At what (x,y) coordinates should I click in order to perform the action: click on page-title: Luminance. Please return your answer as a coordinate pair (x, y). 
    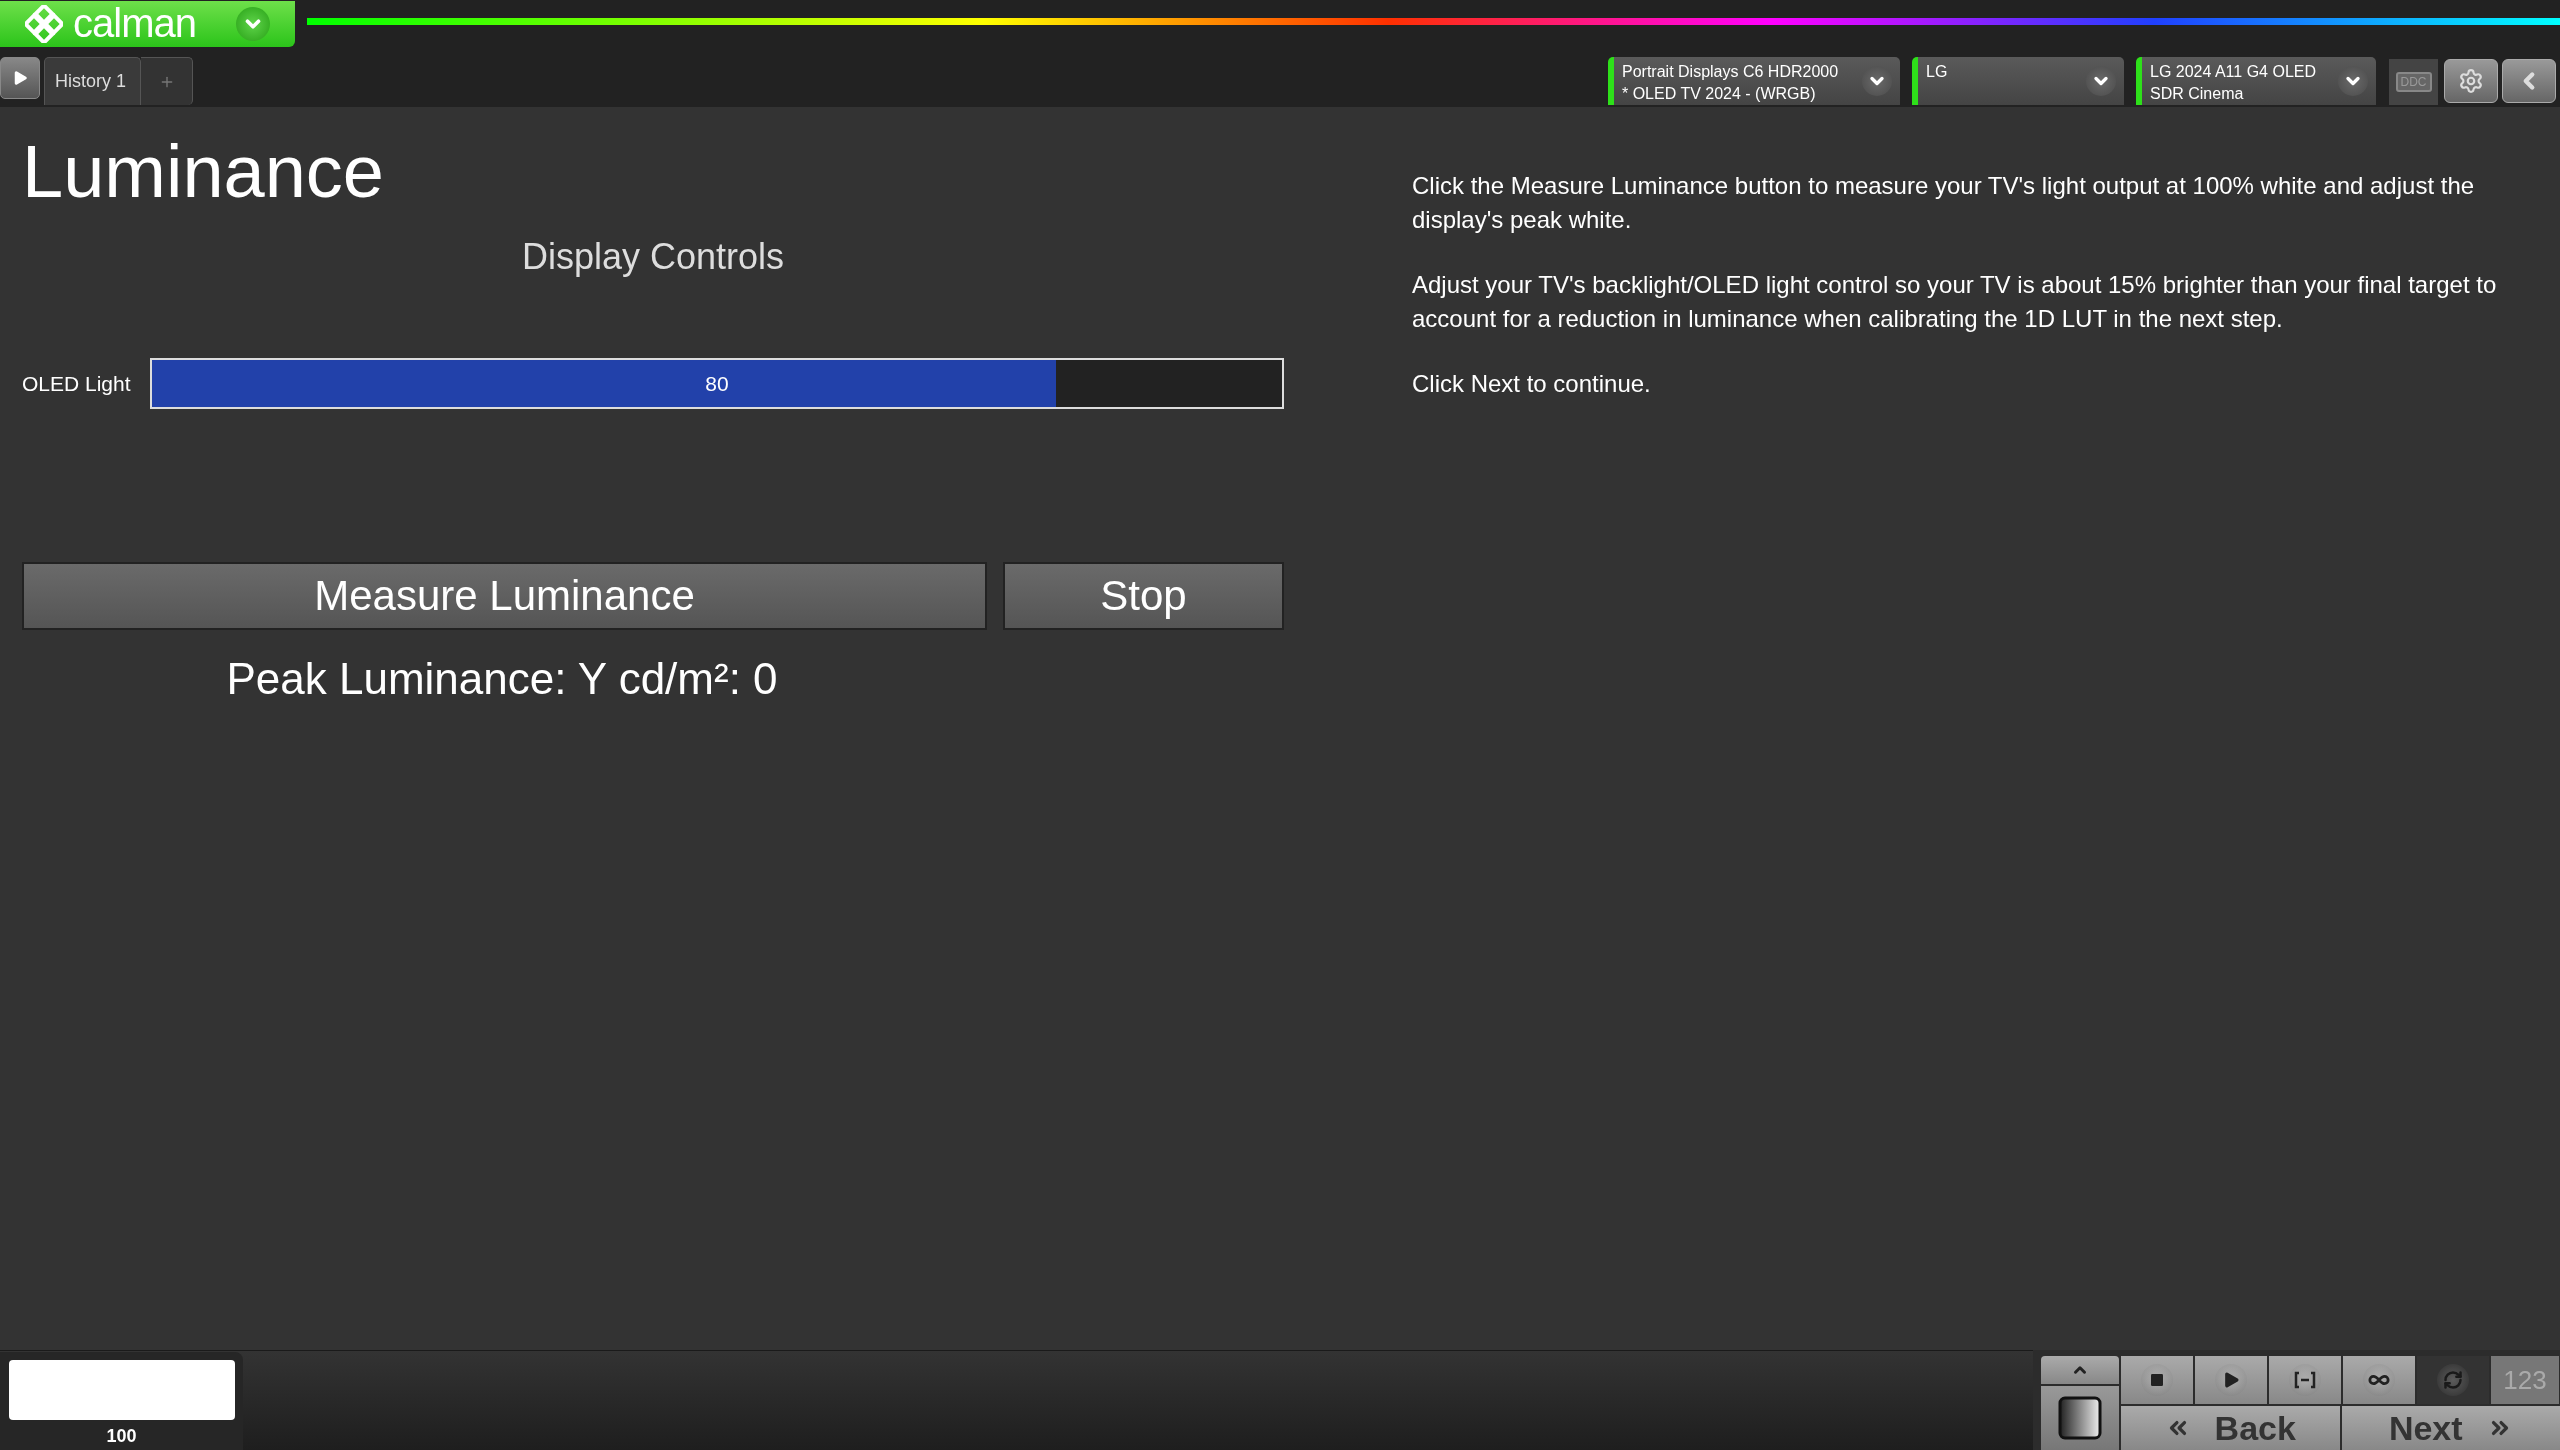
    Looking at the image, I should click on (203, 171).